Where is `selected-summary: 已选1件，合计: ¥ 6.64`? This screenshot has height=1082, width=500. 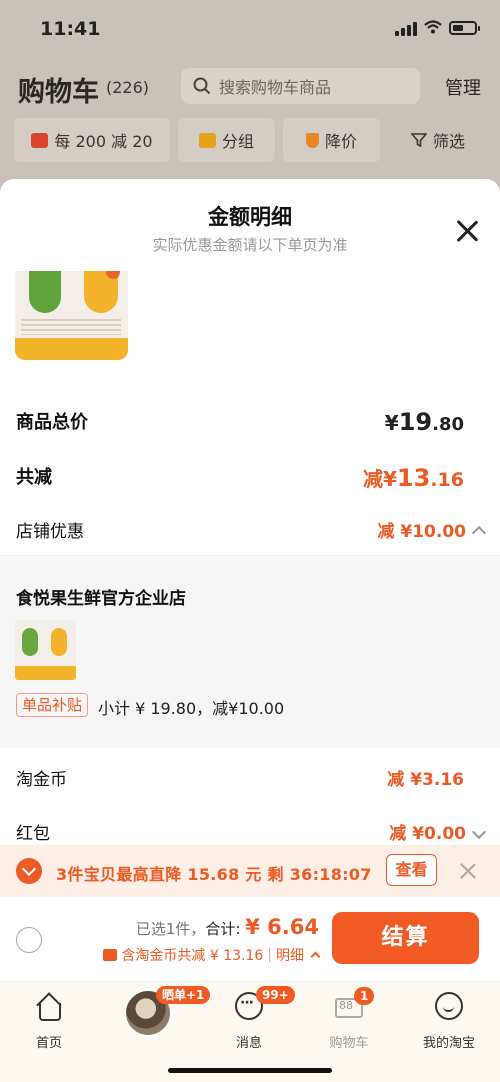 selected-summary: 已选1件，合计: ¥ 6.64 is located at coordinates (227, 927).